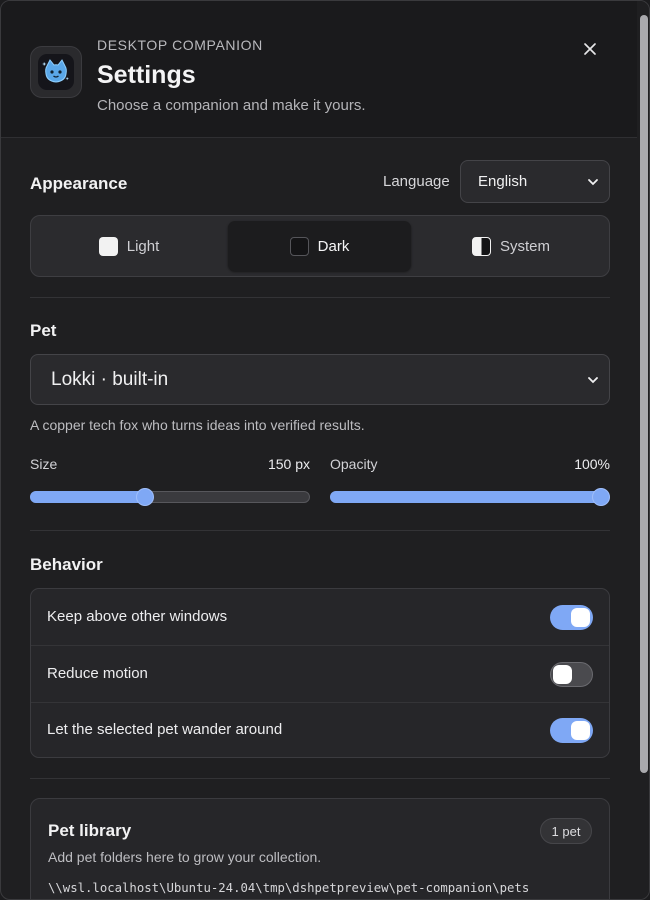 The width and height of the screenshot is (650, 900). I want to click on cat-face-icon, so click(56, 72).